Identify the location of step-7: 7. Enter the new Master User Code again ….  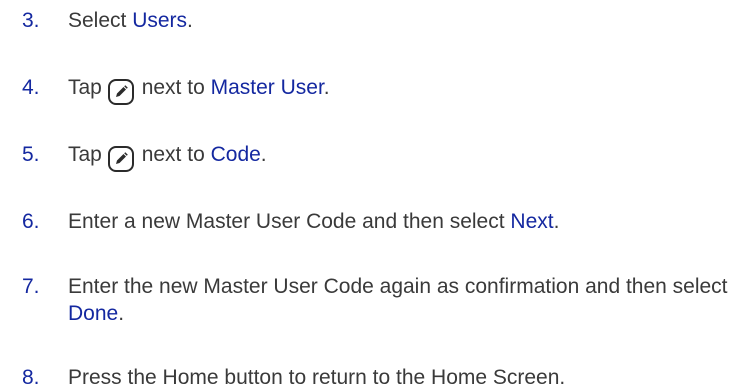
(376, 300).